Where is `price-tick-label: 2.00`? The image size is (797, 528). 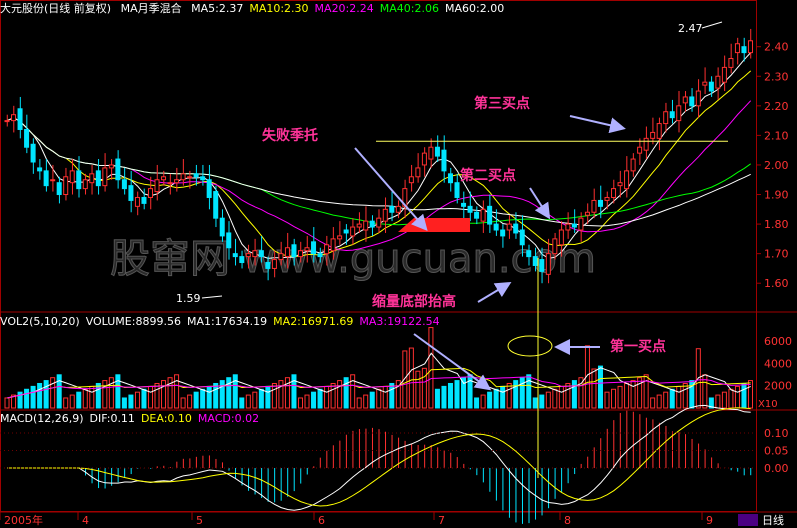
price-tick-label: 2.00 is located at coordinates (776, 165).